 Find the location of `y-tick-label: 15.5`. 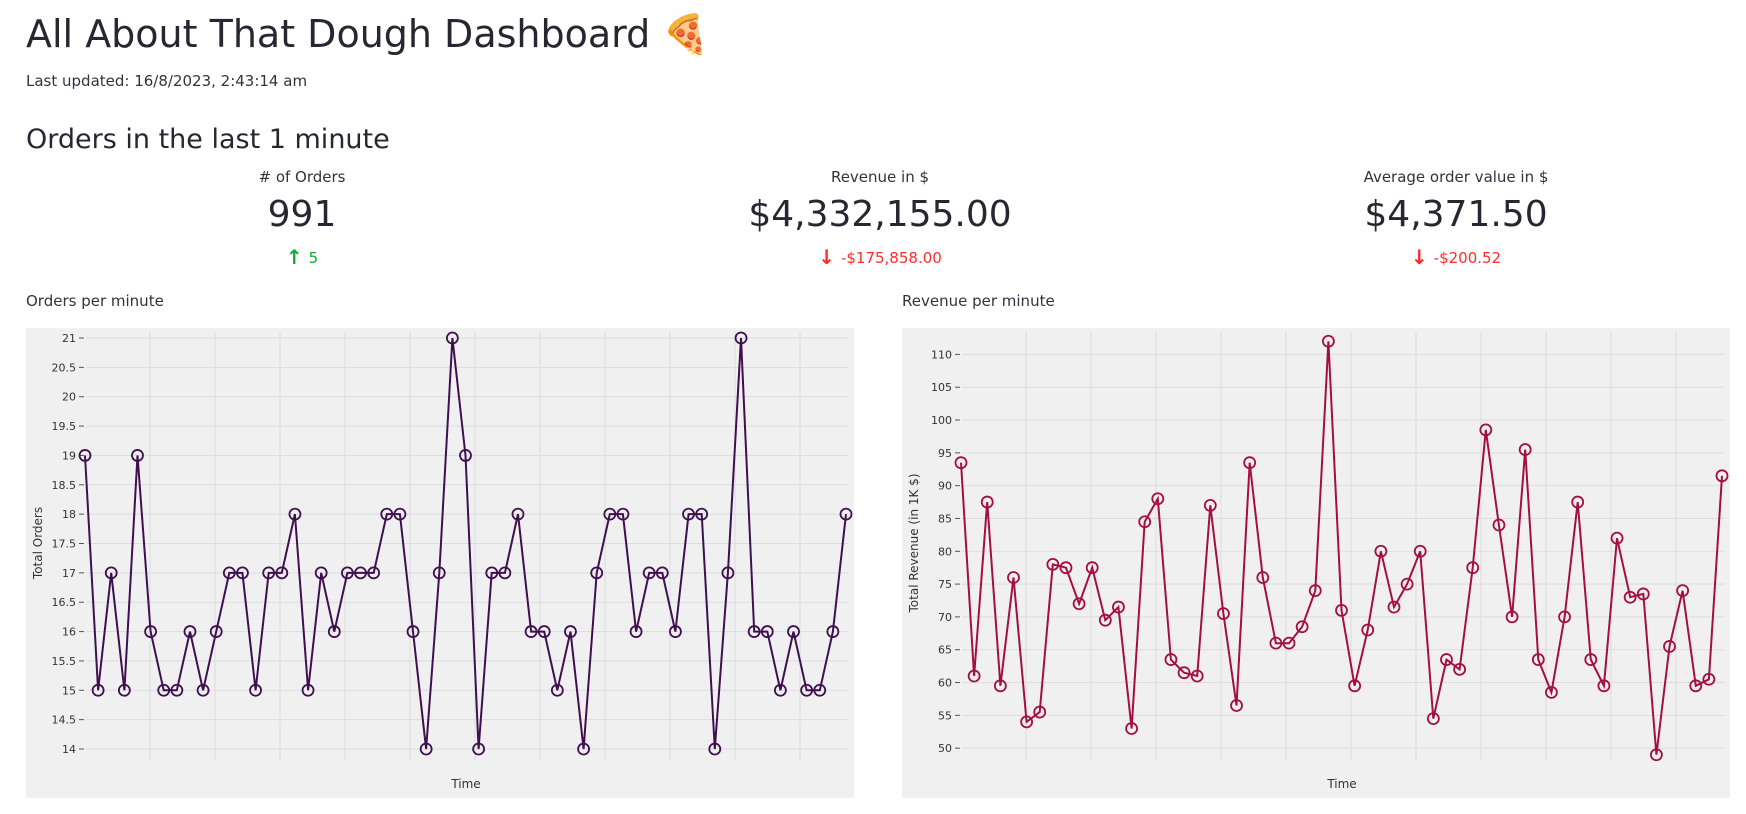

y-tick-label: 15.5 is located at coordinates (64, 661).